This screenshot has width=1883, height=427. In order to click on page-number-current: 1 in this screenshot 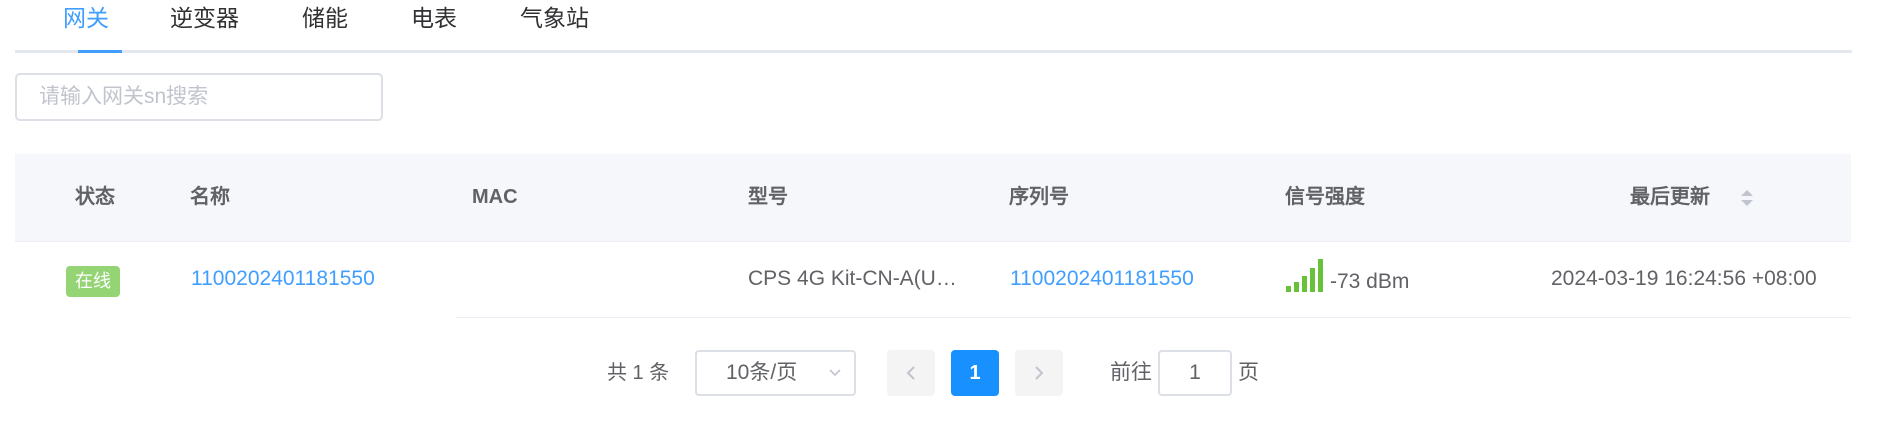, I will do `click(975, 373)`.